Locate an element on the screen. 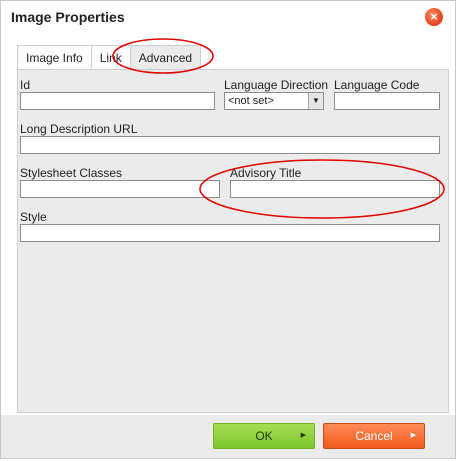 This screenshot has width=458, height=461. tab-advanced: Advanced is located at coordinates (165, 58).